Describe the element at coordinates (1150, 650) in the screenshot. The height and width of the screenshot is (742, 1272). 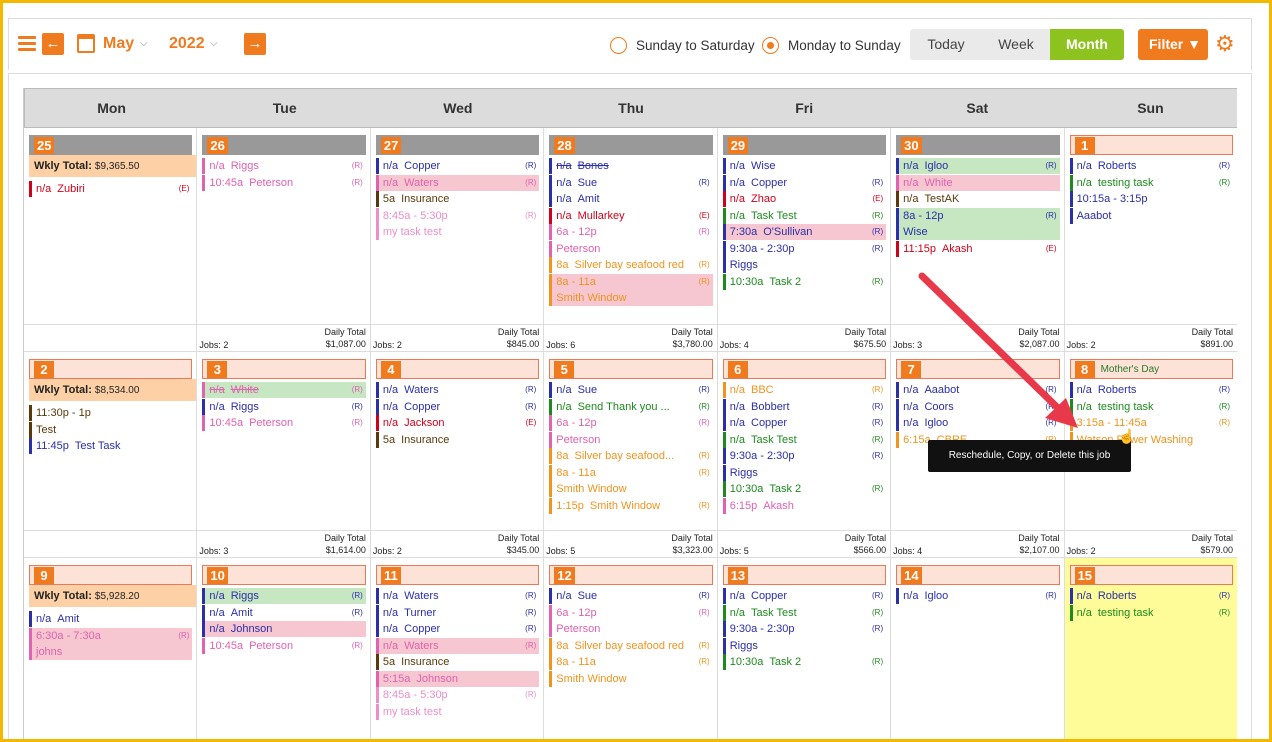
I see `day-cell: 15 n/a Roberts (R) n/a testing task (R)` at that location.